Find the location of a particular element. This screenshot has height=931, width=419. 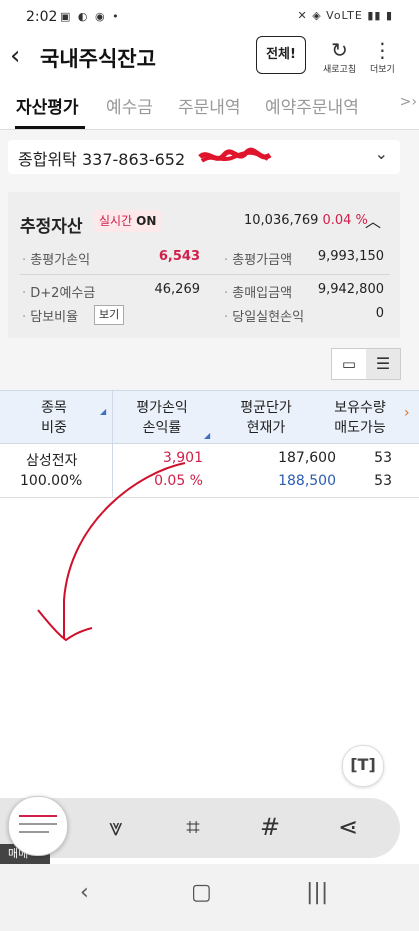

tab-reserved-orders: 예약주문내역 is located at coordinates (312, 105).